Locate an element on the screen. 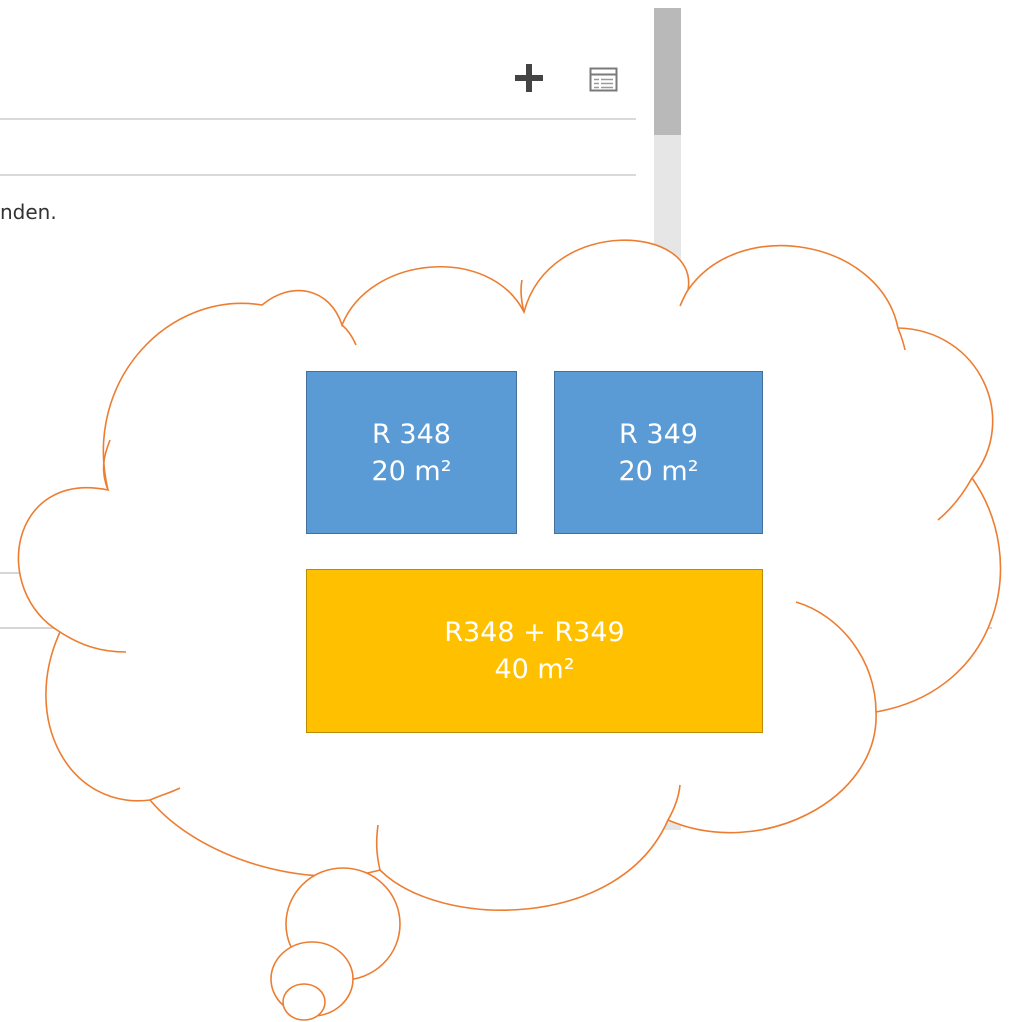 This screenshot has width=1016, height=1022. room-box-merged: R348 + R349 40 m² is located at coordinates (534, 651).